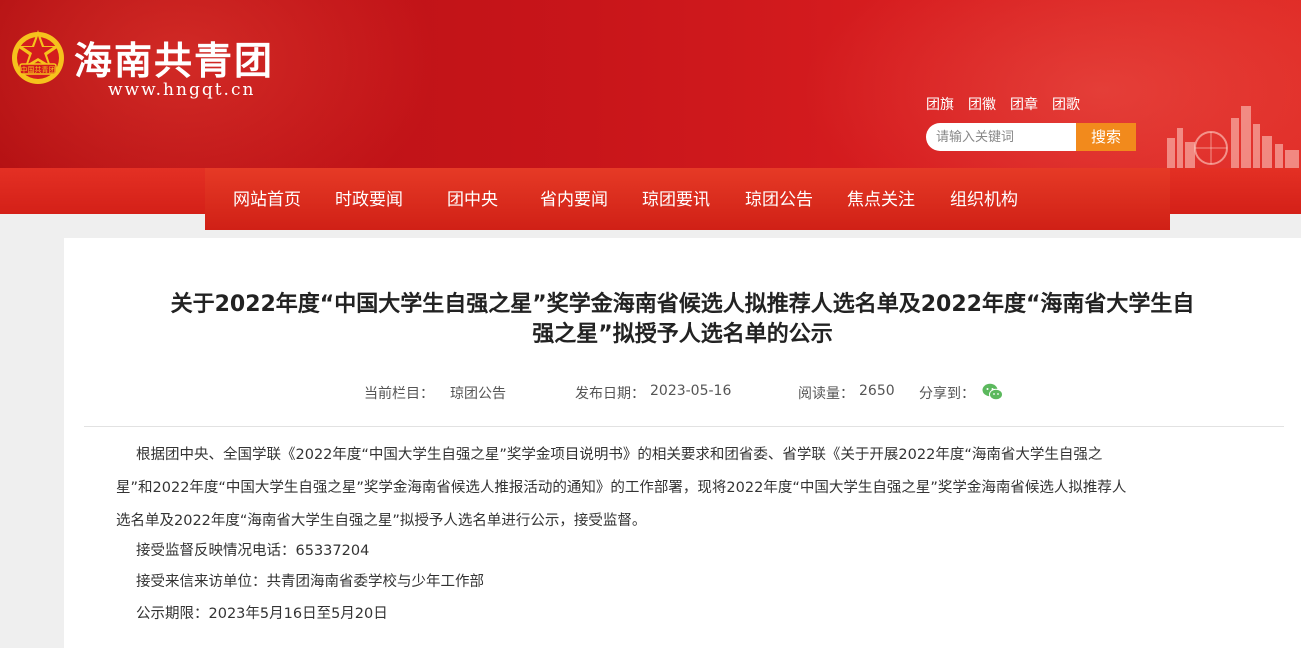 The width and height of the screenshot is (1301, 648). I want to click on search-input, so click(1001, 137).